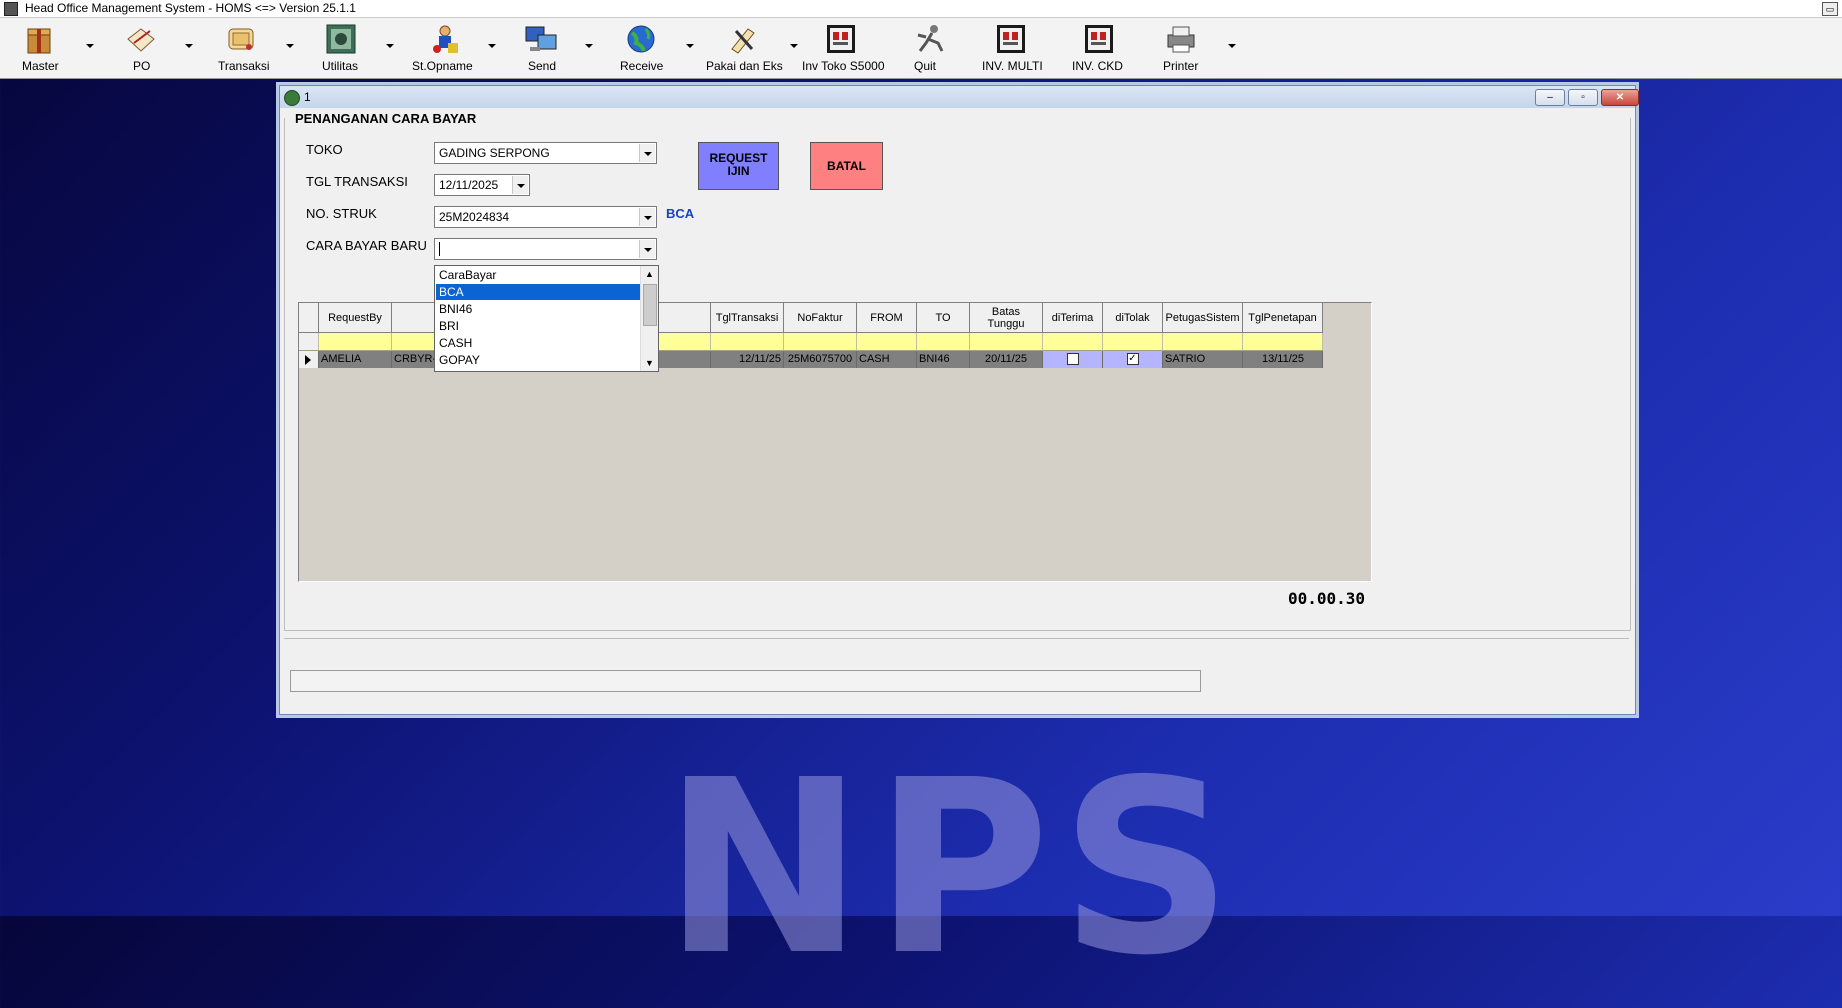 The height and width of the screenshot is (1008, 1842). Describe the element at coordinates (1110, 48) in the screenshot. I see `toolbar-inv-ckd-button: INV. CKD` at that location.